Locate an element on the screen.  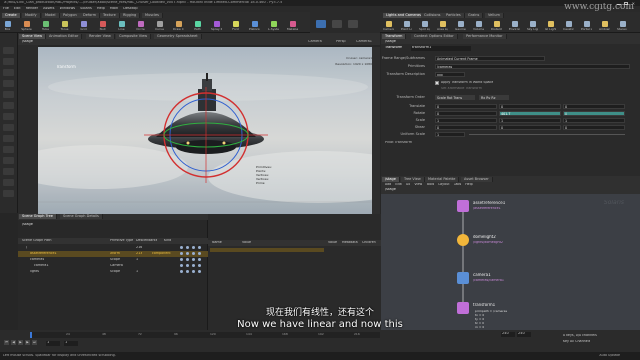
shelf-tab: Polygon is located at coordinates (70, 15).